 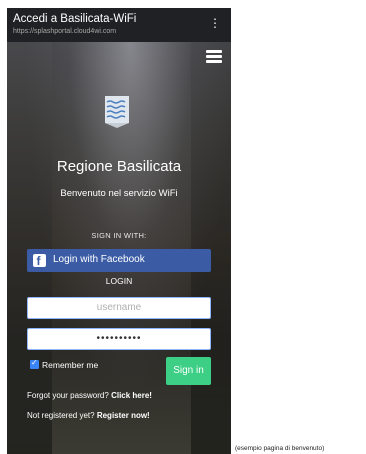 I want to click on region-name: Regione Basilicata, so click(x=119, y=166).